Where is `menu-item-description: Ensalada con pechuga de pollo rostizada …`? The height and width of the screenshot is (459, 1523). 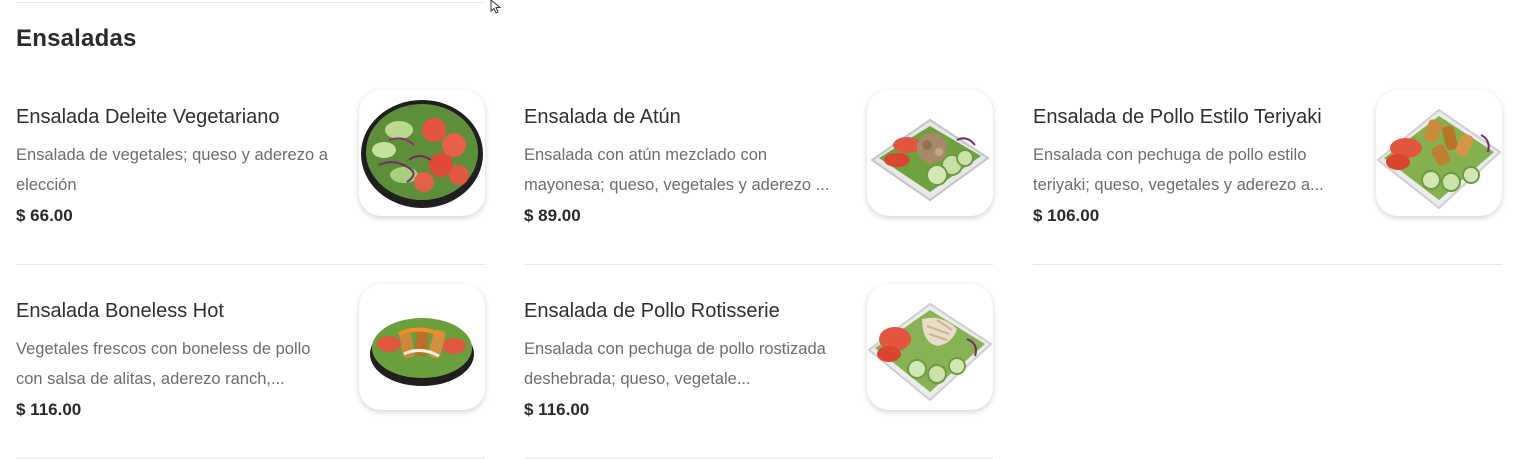 menu-item-description: Ensalada con pechuga de pollo rostizada … is located at coordinates (675, 364).